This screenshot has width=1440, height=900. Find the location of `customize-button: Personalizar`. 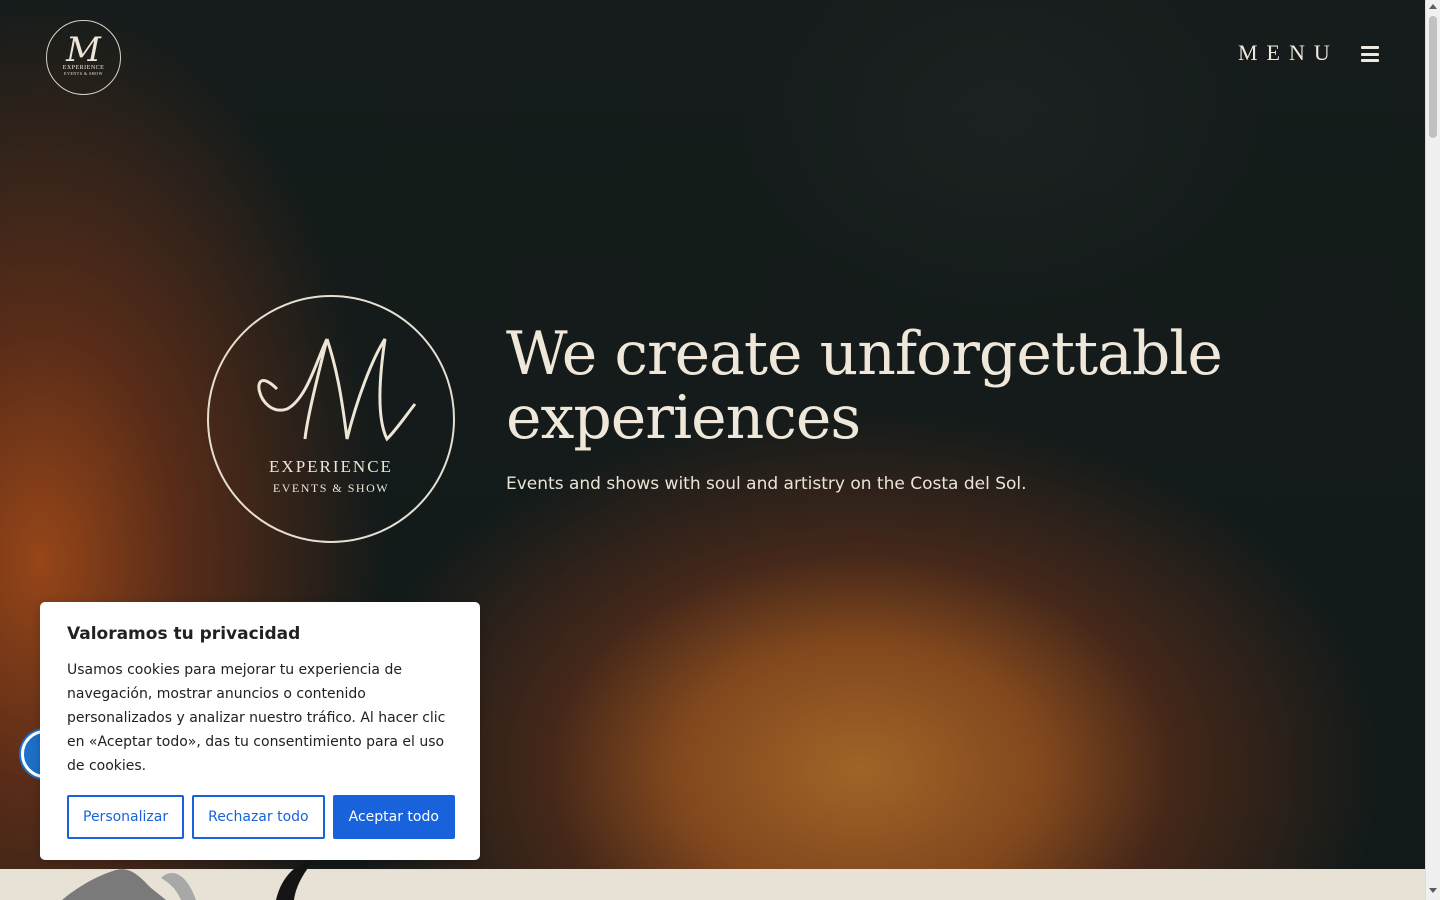

customize-button: Personalizar is located at coordinates (126, 817).